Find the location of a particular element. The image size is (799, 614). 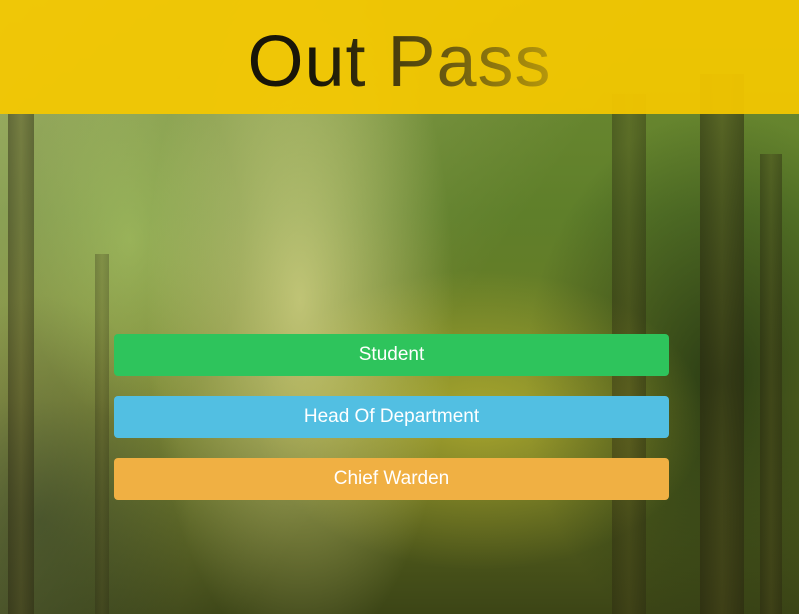

head-of-department-button: Head Of Department is located at coordinates (391, 417).